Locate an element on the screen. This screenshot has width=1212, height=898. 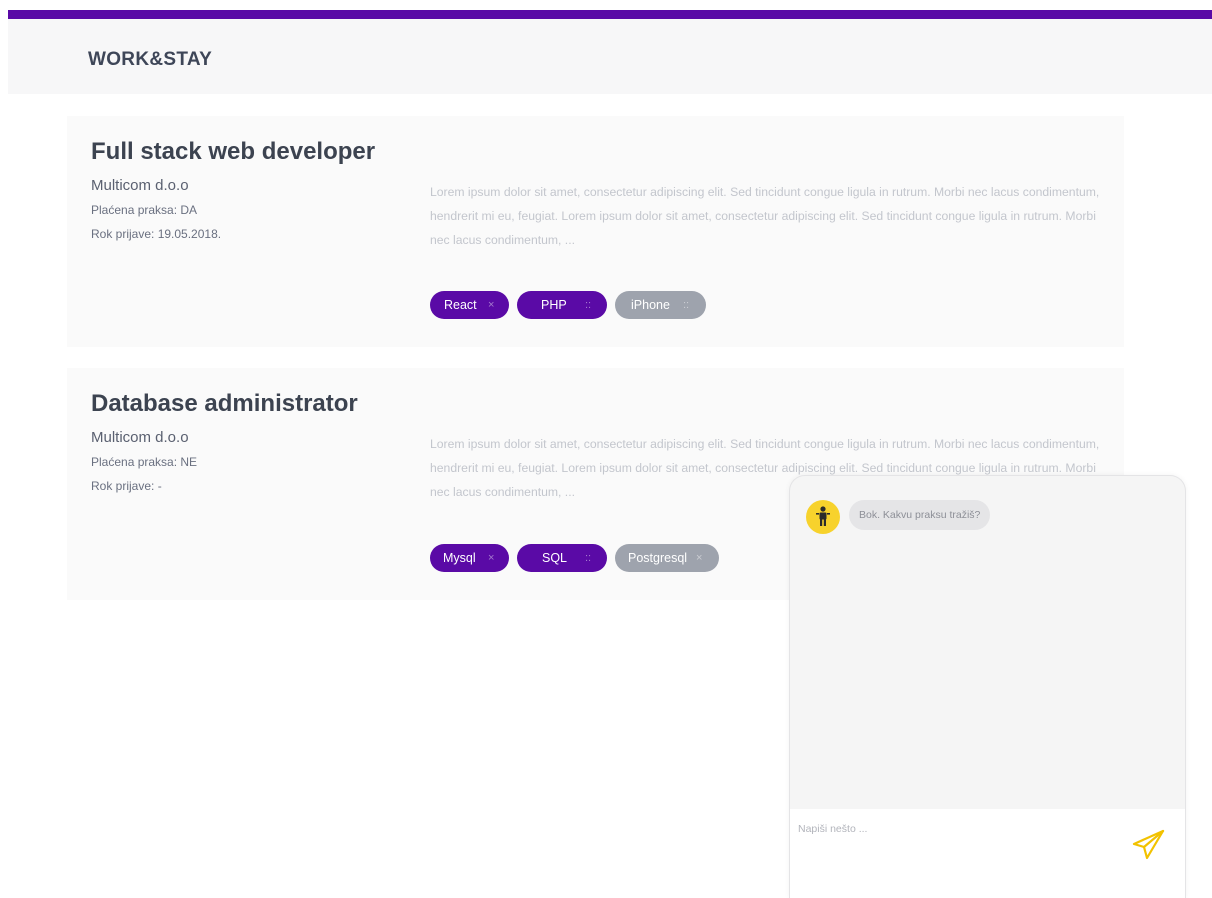
tag-iphone: iPhone :: is located at coordinates (660, 305).